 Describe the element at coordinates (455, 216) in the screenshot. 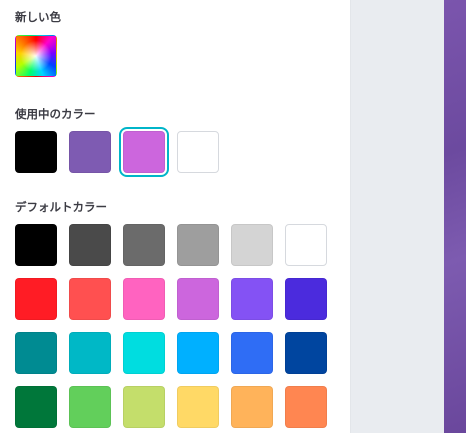

I see `design-canvas-edge` at that location.